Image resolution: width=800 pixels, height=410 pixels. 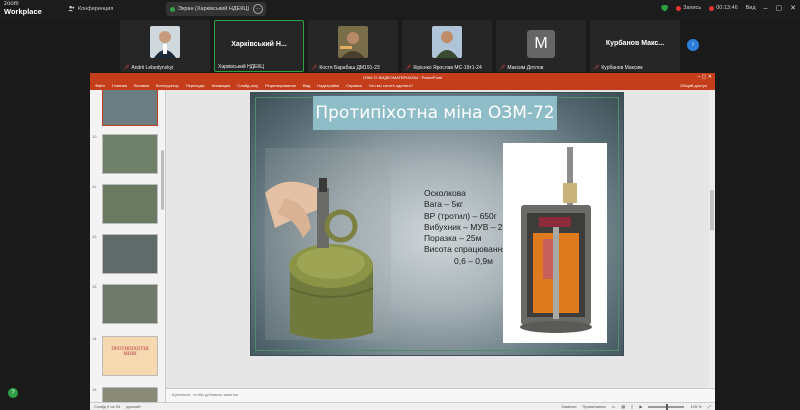 I want to click on slide-vertical-scrollbar, so click(x=712, y=239).